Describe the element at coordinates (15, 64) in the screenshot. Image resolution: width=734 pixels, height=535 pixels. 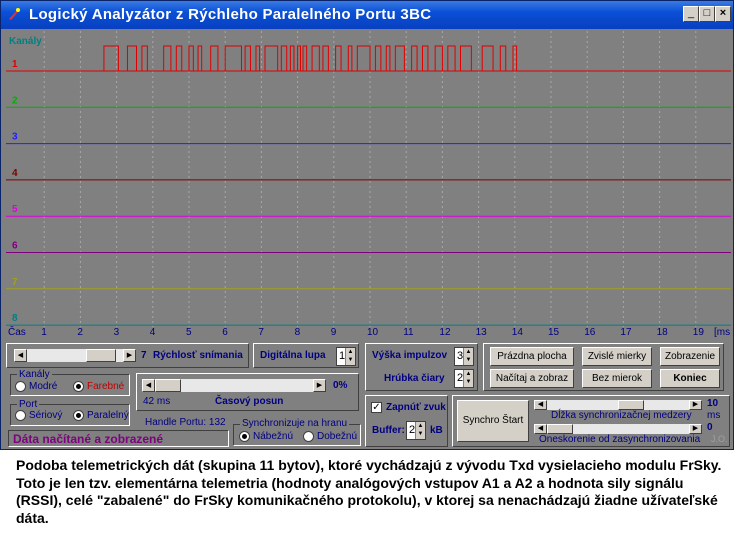
I see `channel-1-label: 1` at that location.